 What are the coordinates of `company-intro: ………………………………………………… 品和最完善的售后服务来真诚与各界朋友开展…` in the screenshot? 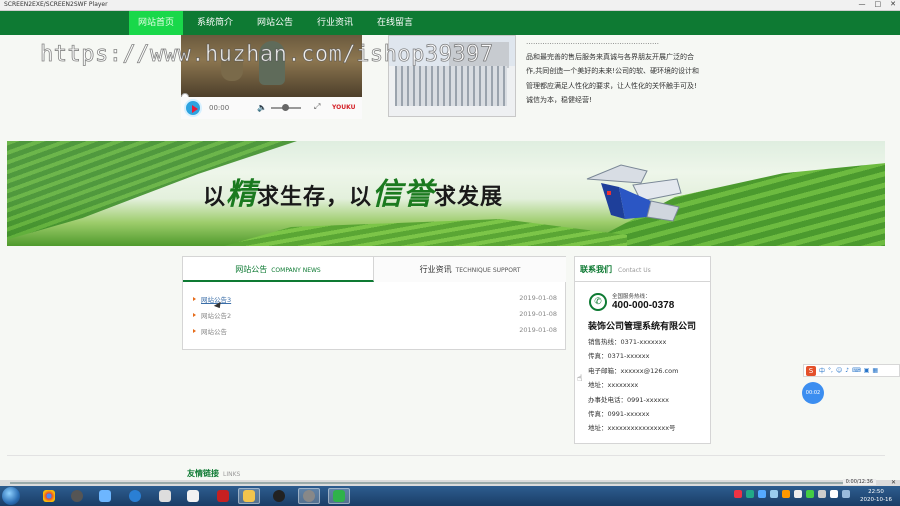 It's located at (618, 71).